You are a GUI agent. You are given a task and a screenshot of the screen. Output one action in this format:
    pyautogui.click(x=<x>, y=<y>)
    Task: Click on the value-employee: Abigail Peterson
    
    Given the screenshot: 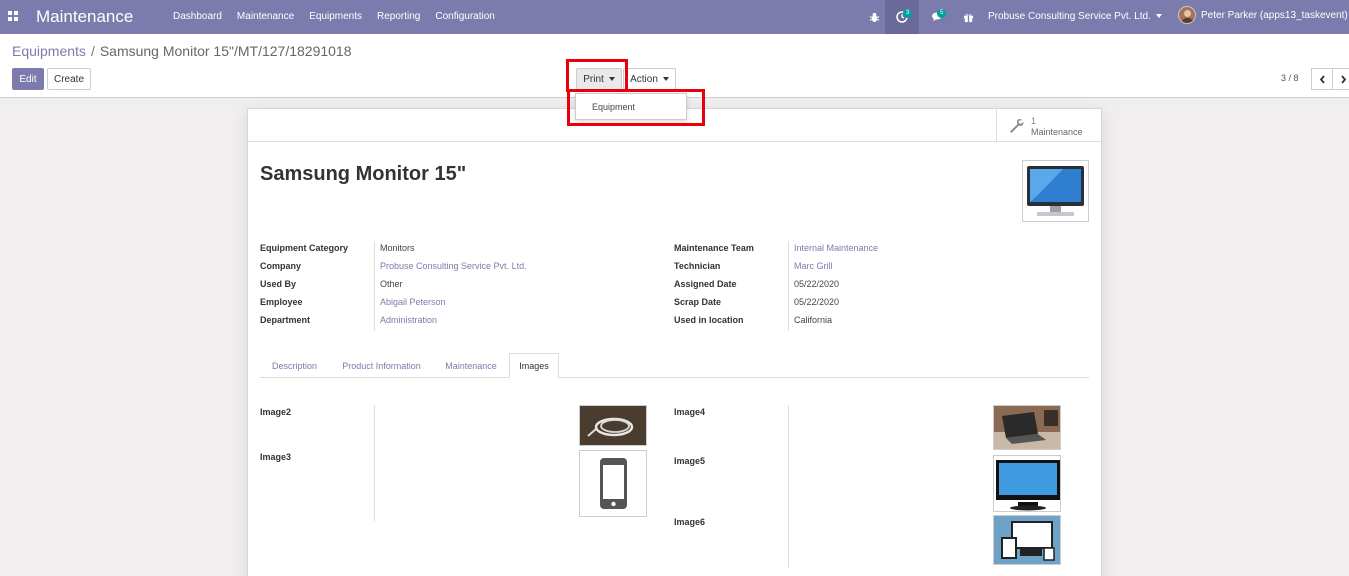 What is the action you would take?
    pyautogui.click(x=413, y=302)
    